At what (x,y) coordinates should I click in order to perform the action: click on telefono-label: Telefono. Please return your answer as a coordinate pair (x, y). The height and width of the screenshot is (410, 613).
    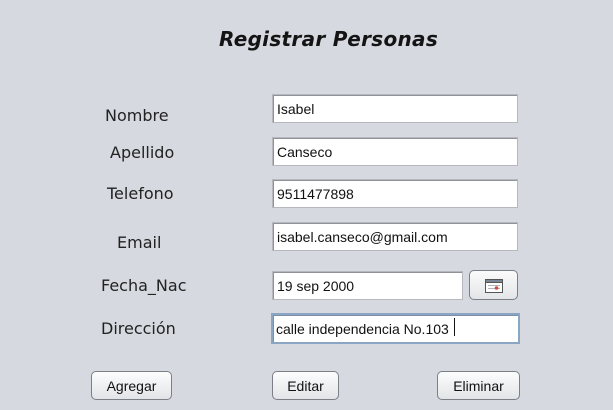
    Looking at the image, I should click on (140, 193).